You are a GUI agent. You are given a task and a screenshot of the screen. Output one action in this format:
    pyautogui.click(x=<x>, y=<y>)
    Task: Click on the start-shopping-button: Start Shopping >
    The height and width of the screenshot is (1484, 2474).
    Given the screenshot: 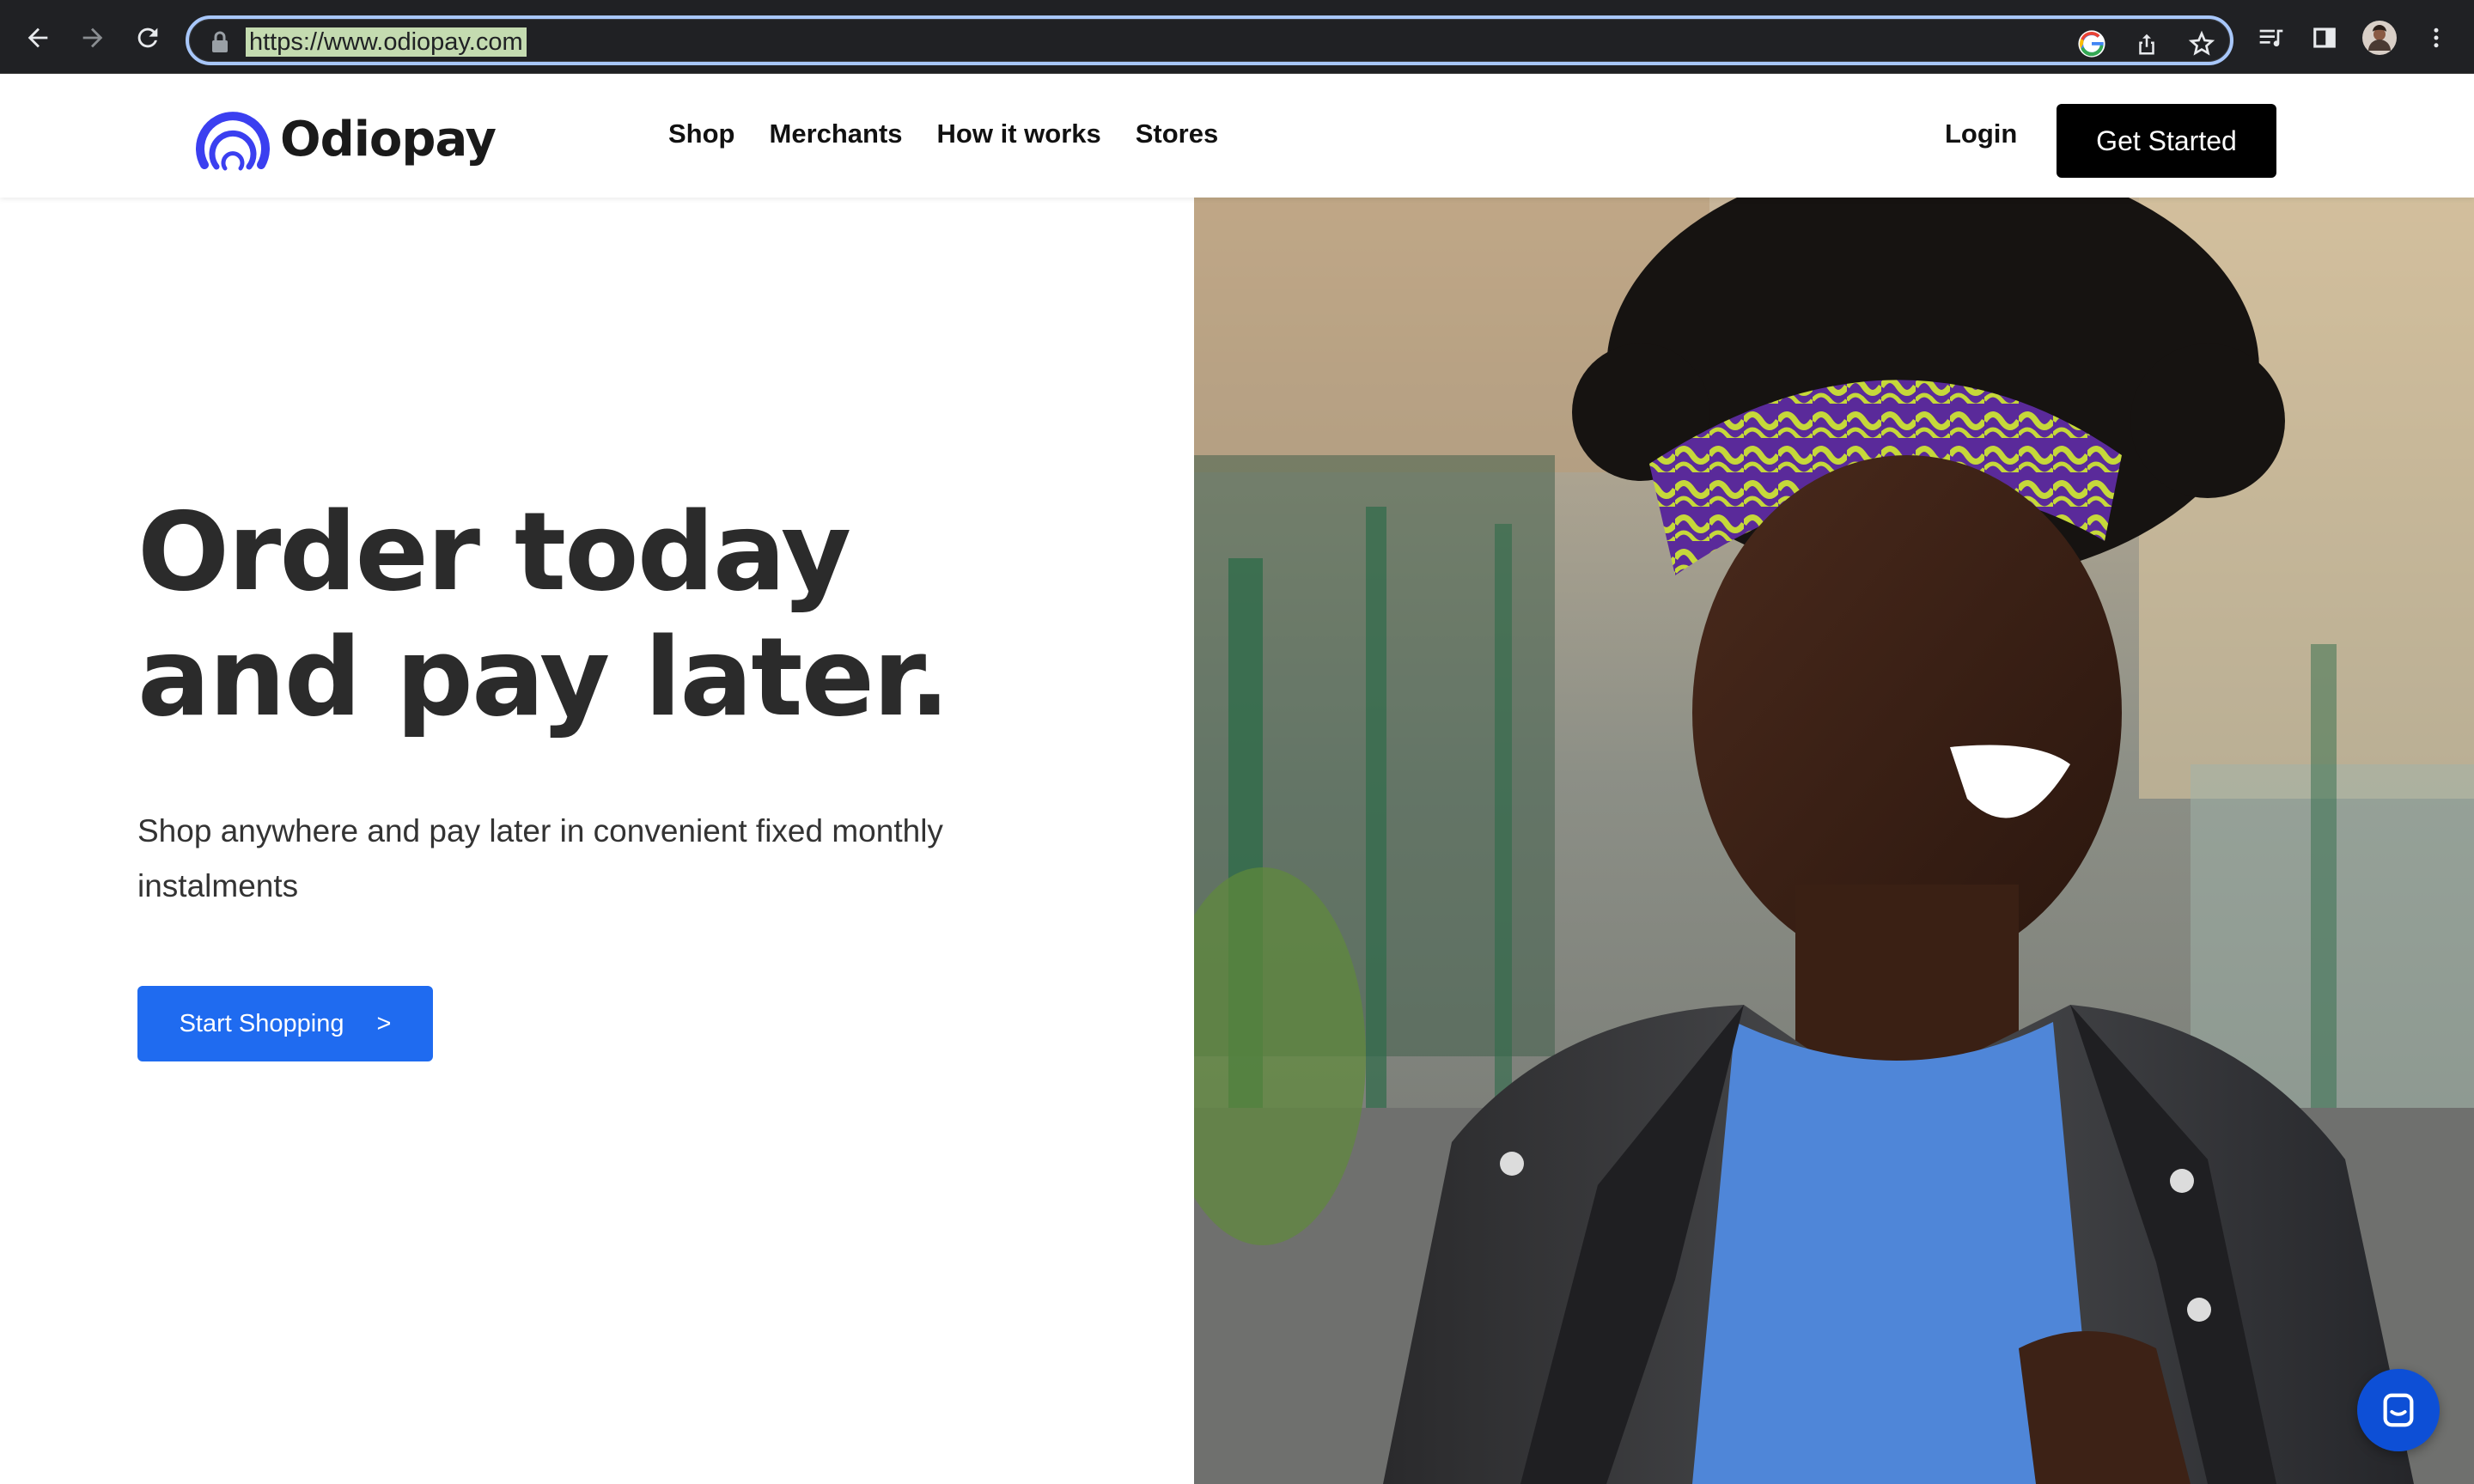 What is the action you would take?
    pyautogui.click(x=285, y=1024)
    